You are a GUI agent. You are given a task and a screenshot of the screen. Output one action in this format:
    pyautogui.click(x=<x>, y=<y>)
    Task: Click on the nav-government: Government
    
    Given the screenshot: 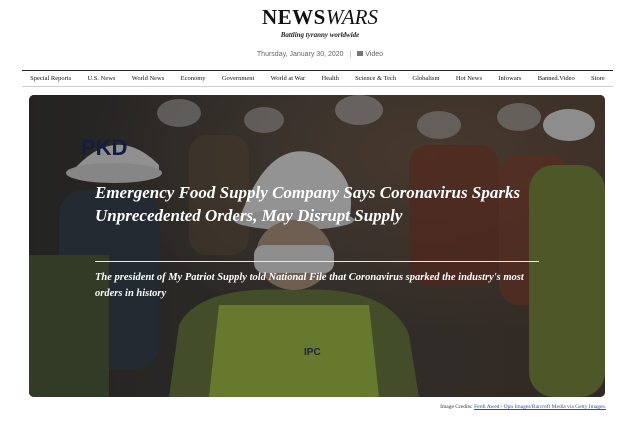 What is the action you would take?
    pyautogui.click(x=238, y=78)
    